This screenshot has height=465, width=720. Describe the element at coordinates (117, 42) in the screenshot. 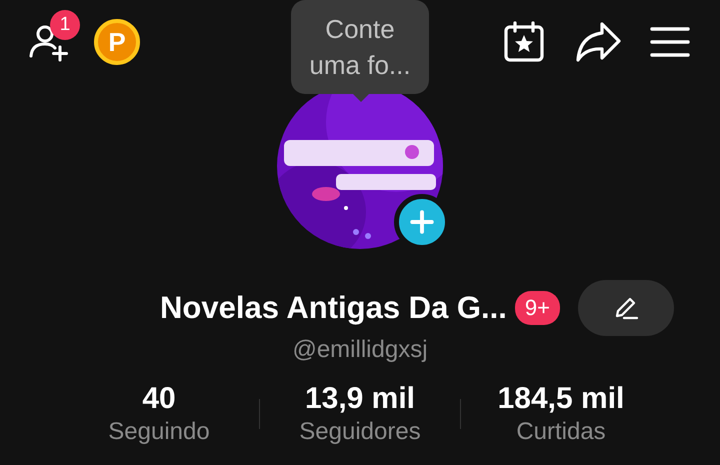

I see `coin-button: P` at that location.